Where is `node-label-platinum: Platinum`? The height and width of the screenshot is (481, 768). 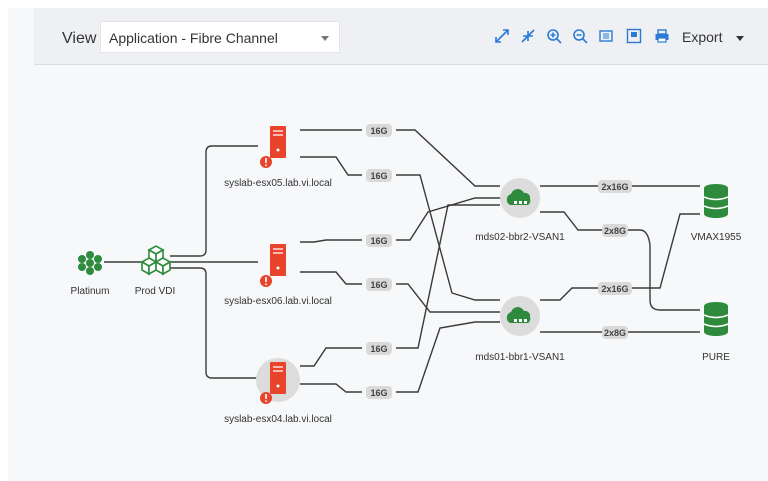
node-label-platinum: Platinum is located at coordinates (90, 291).